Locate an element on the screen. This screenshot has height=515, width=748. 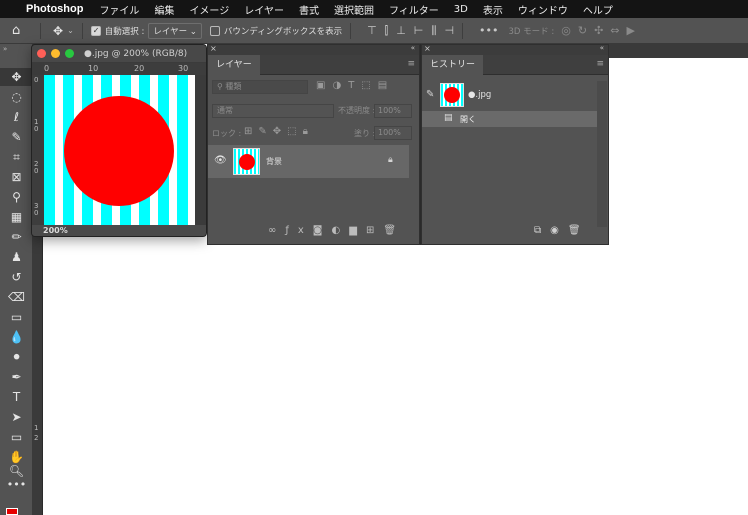
lock-pixels-icon: ⊞ is located at coordinates (251, 131).